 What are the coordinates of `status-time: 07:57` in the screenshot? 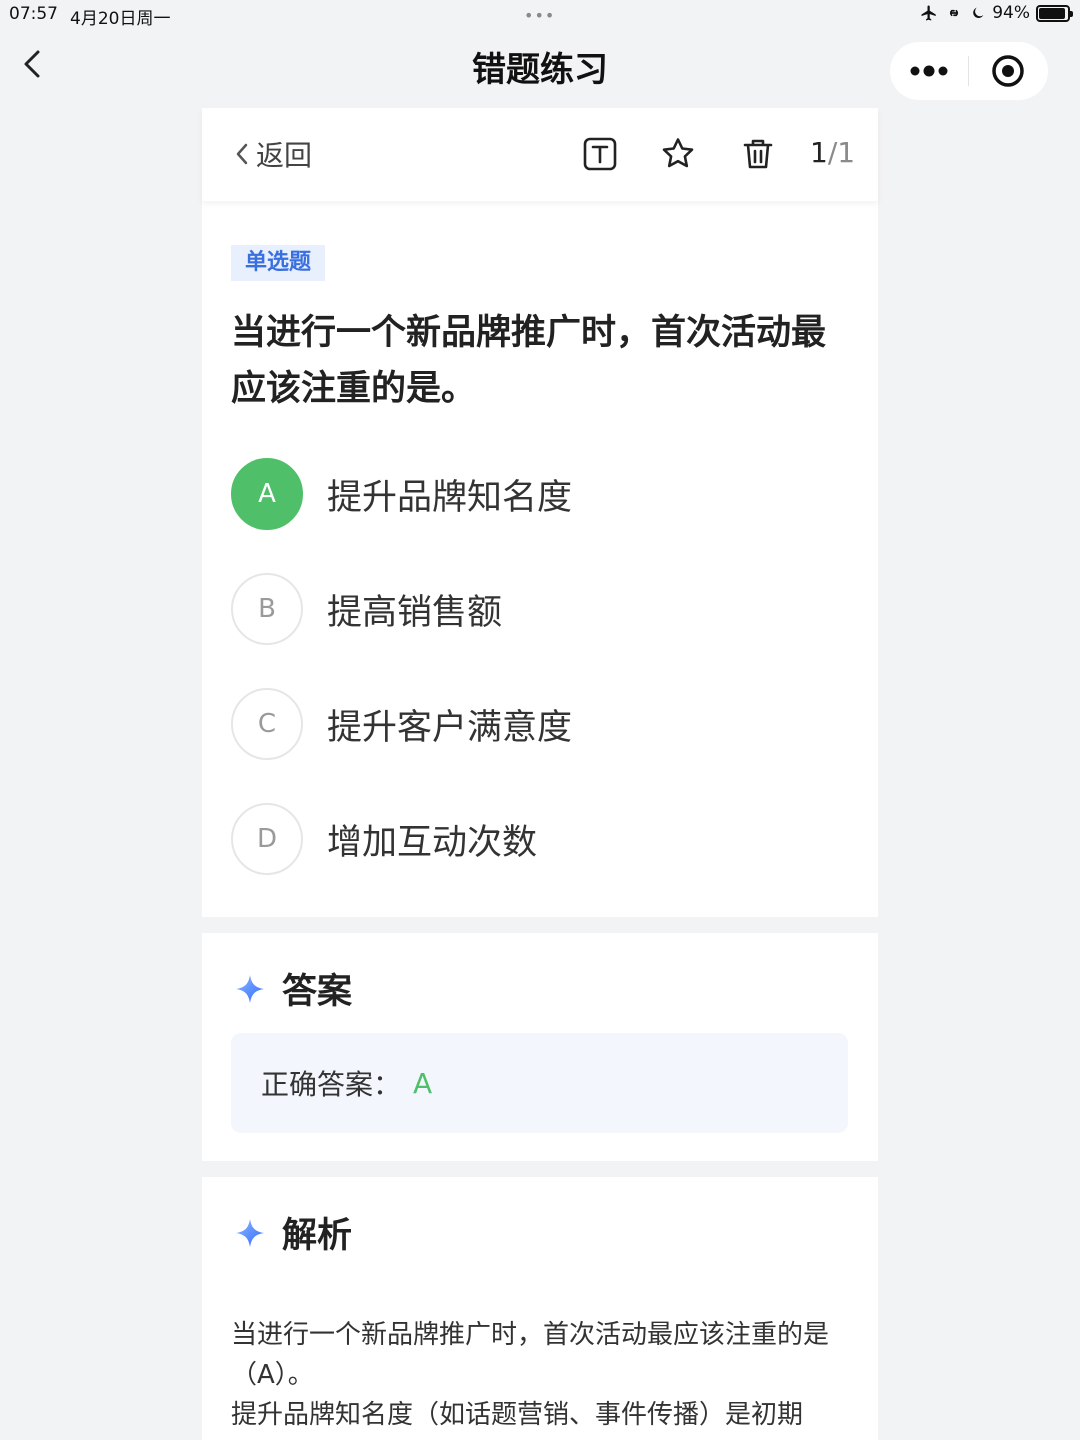 It's located at (33, 14).